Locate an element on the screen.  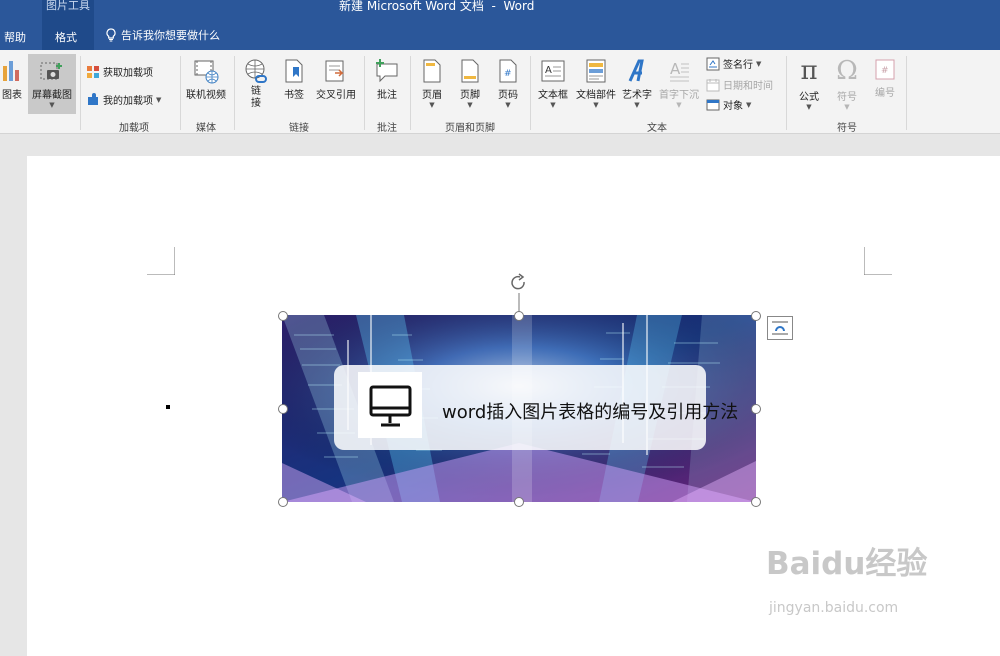
screenshot-icon is located at coordinates (51, 71).